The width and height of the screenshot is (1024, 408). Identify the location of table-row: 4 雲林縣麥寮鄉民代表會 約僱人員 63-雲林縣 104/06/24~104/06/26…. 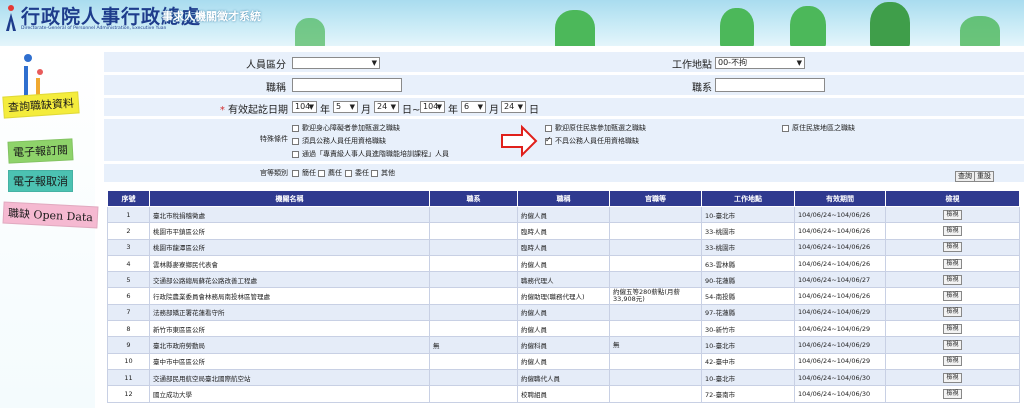
(563, 263).